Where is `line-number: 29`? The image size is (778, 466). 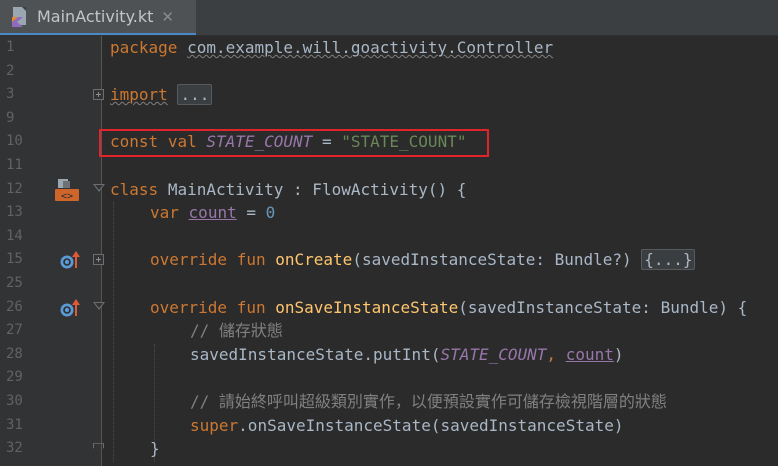
line-number: 29 is located at coordinates (14, 377).